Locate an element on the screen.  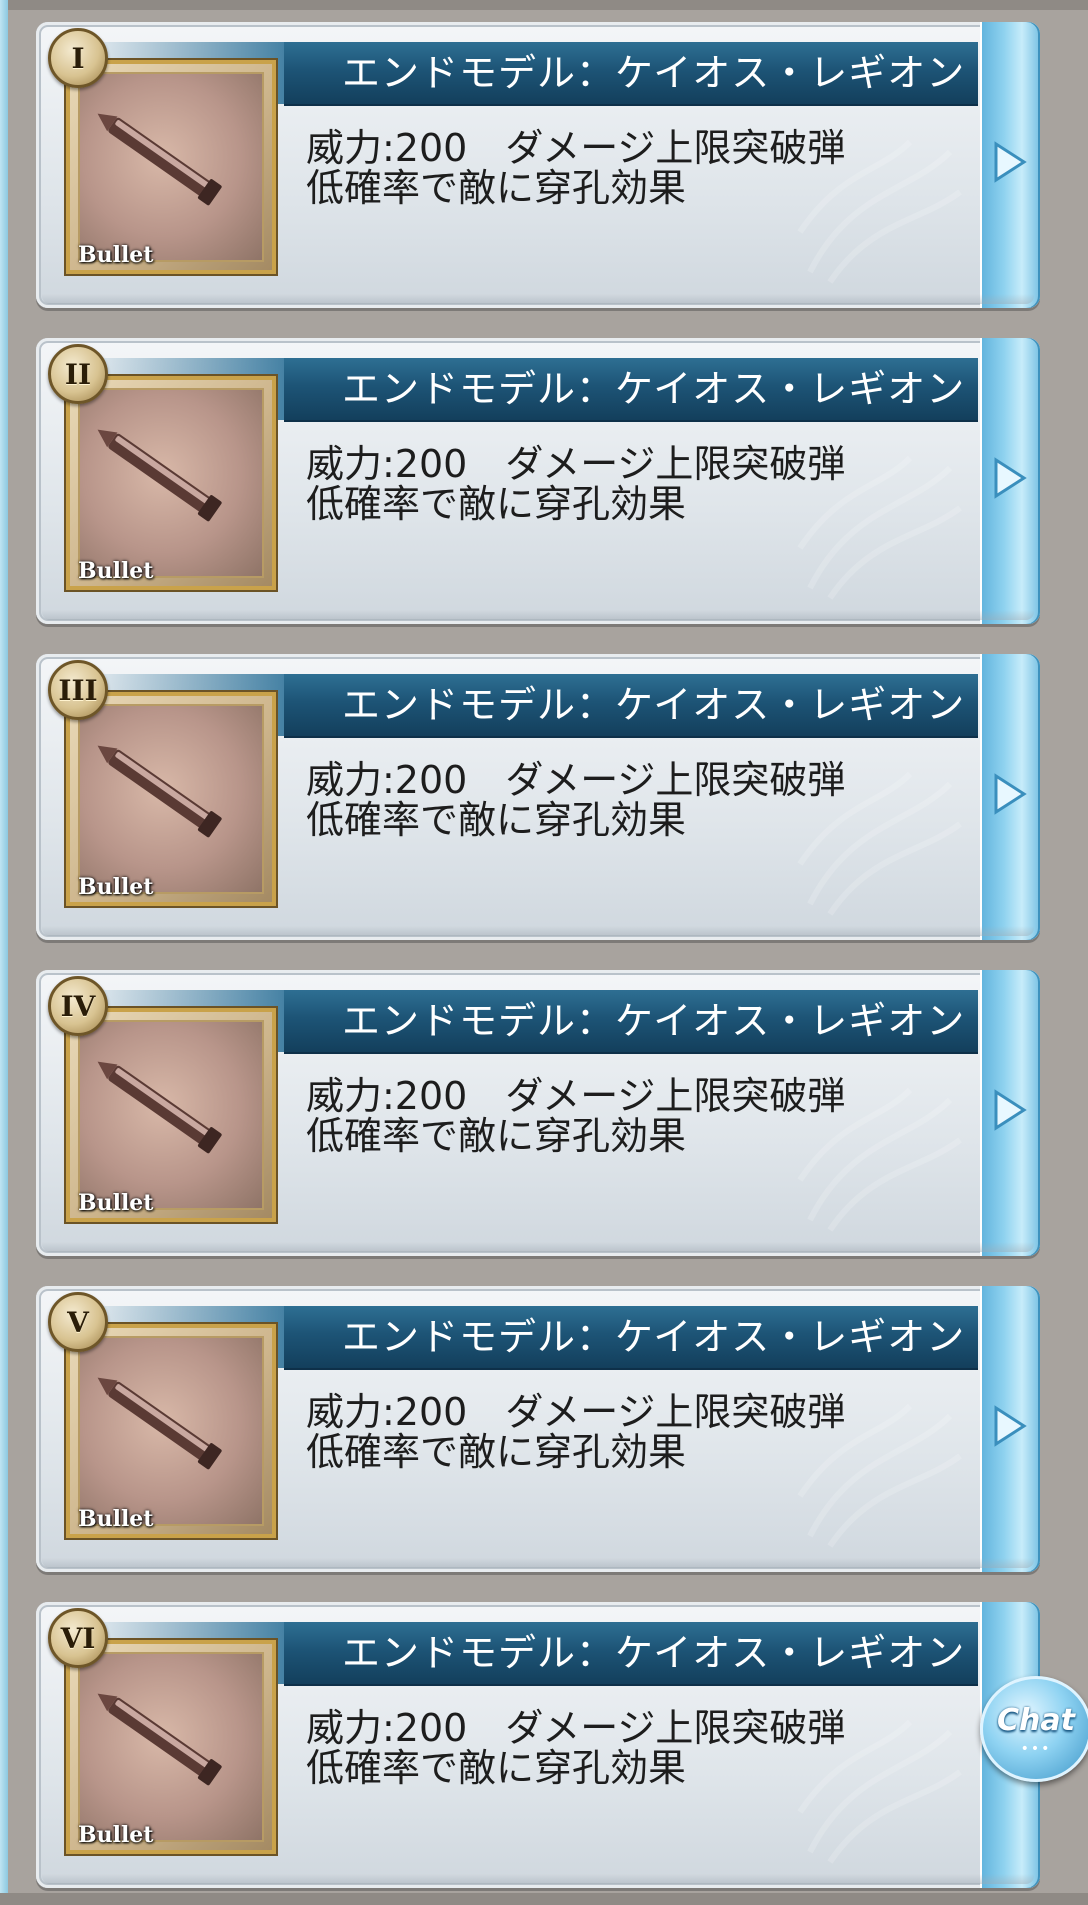
slot-numeral: III is located at coordinates (78, 690).